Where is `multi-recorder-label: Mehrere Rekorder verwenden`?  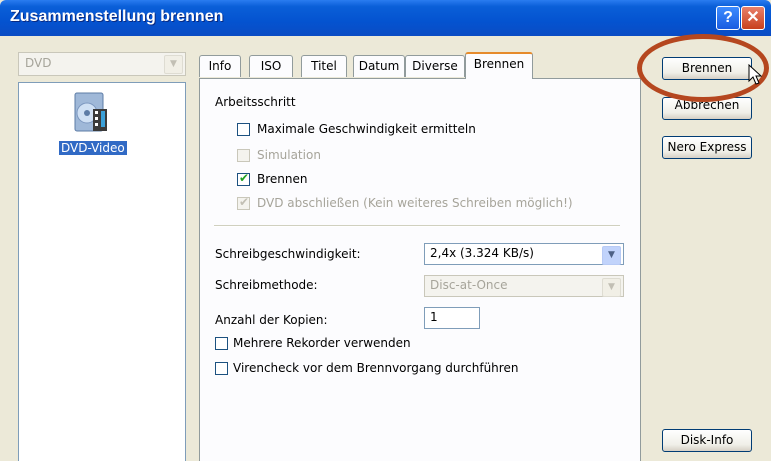 multi-recorder-label: Mehrere Rekorder verwenden is located at coordinates (322, 343).